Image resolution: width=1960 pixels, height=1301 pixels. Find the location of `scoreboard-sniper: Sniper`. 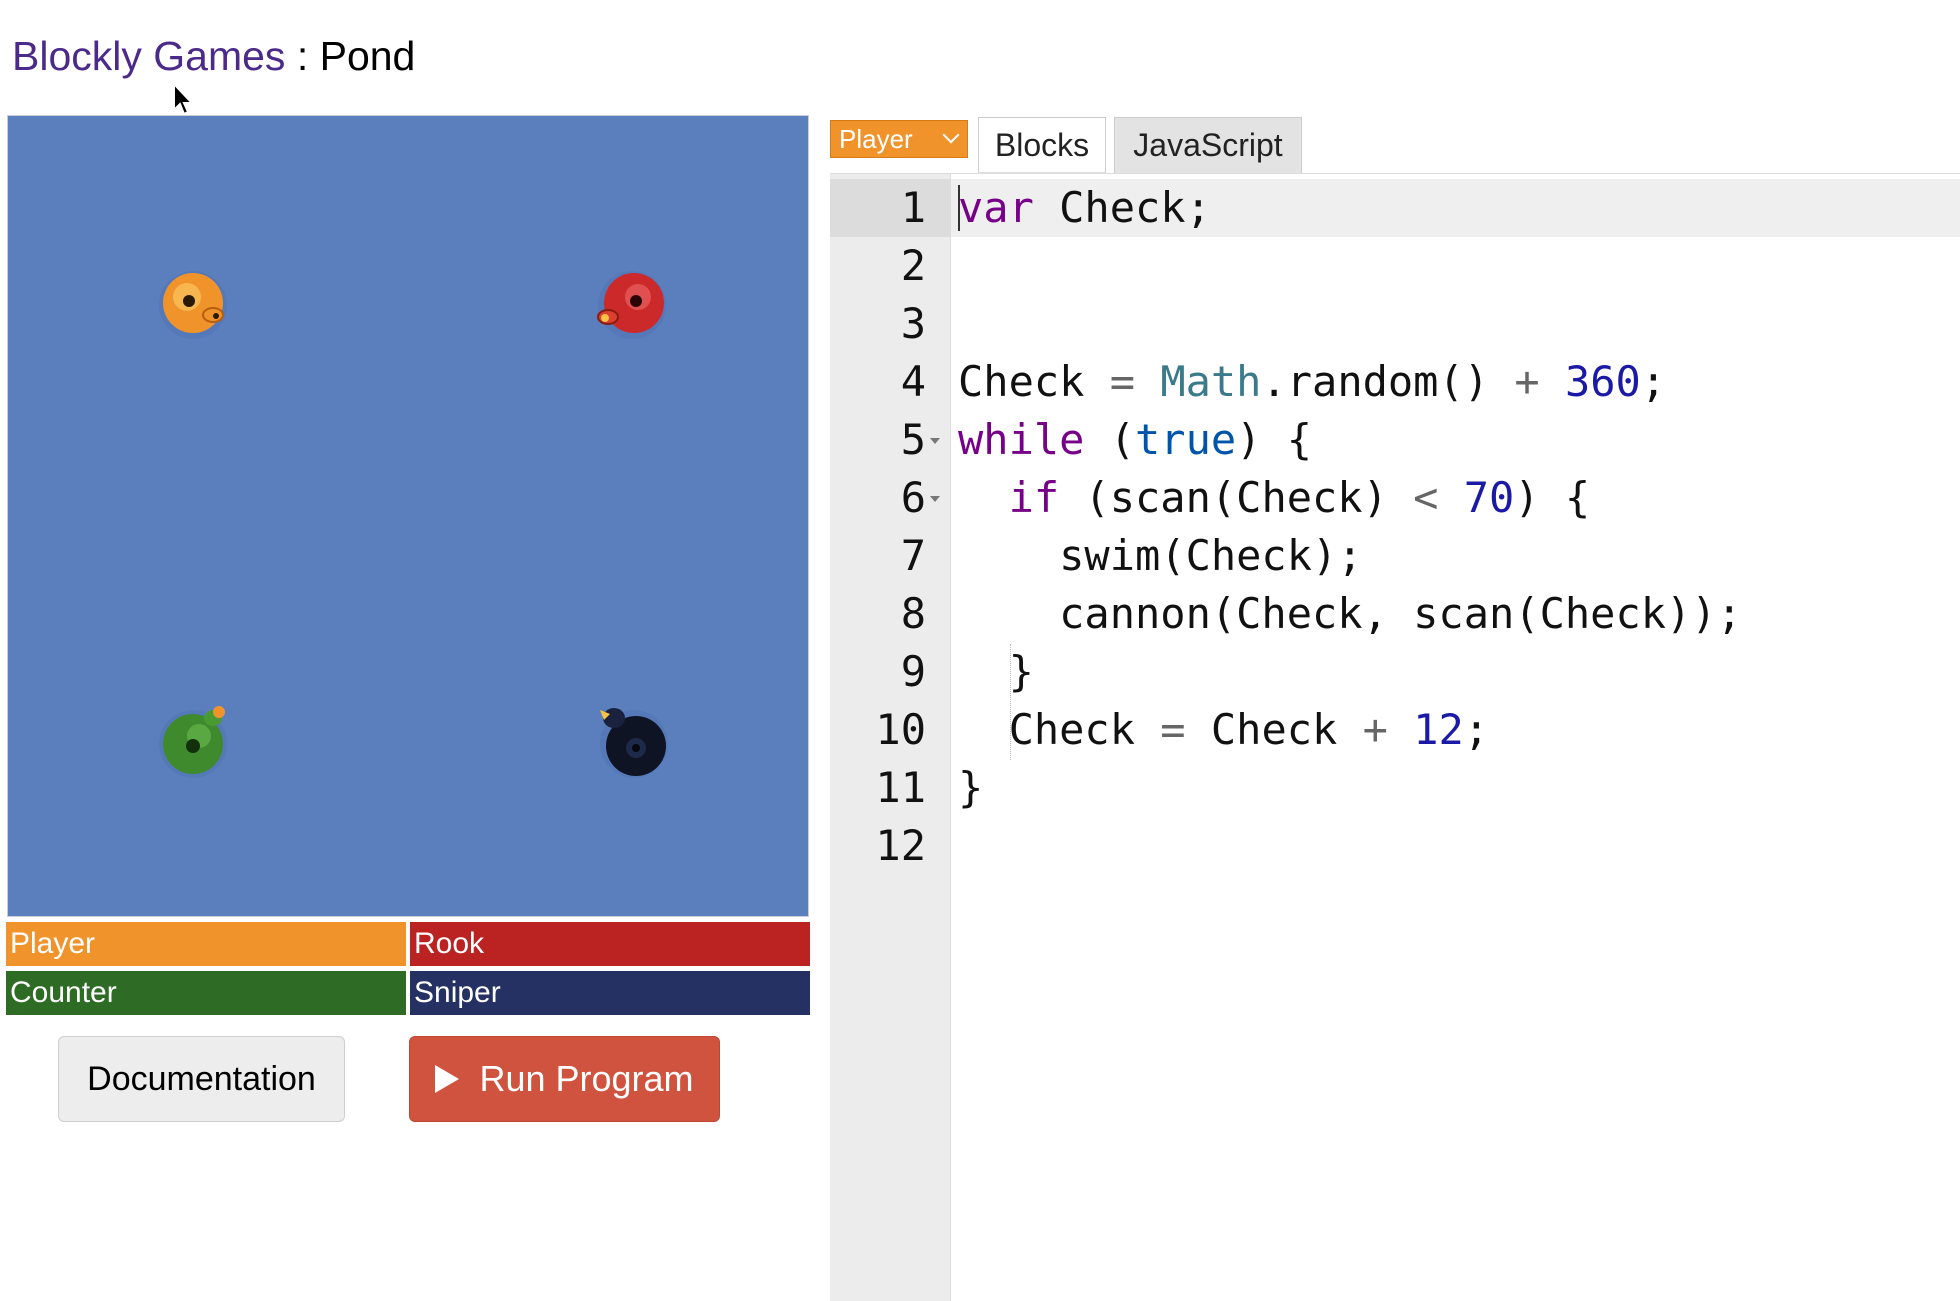

scoreboard-sniper: Sniper is located at coordinates (610, 993).